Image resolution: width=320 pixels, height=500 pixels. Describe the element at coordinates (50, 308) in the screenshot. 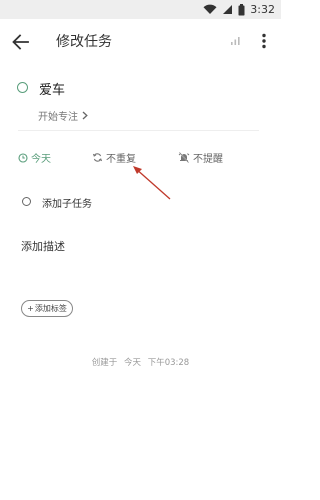

I see `add-tag-label: 添加标签` at that location.